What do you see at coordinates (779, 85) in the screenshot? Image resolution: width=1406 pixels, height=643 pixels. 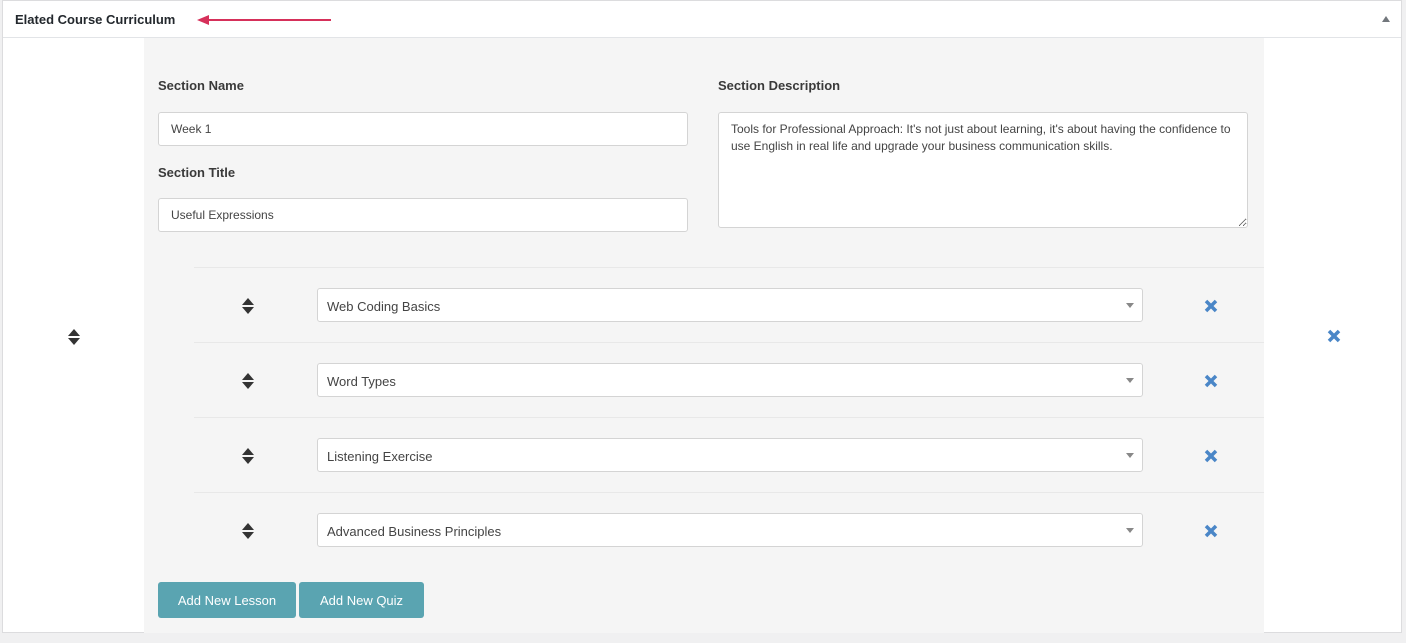 I see `section-description-label: Section Description` at bounding box center [779, 85].